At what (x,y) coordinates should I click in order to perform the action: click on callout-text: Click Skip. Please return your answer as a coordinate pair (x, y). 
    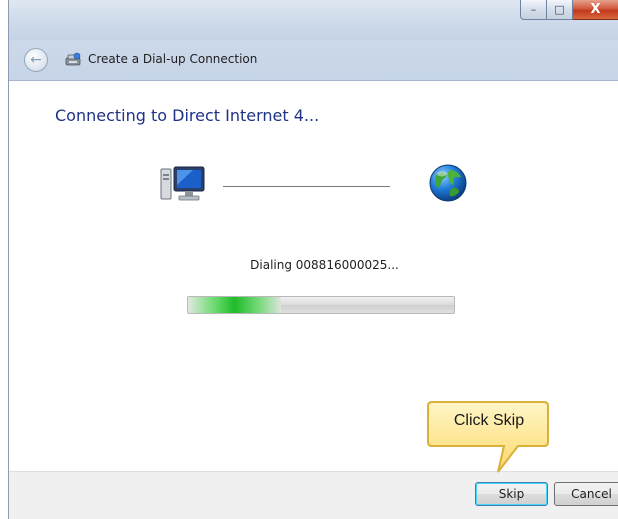
    Looking at the image, I should click on (489, 420).